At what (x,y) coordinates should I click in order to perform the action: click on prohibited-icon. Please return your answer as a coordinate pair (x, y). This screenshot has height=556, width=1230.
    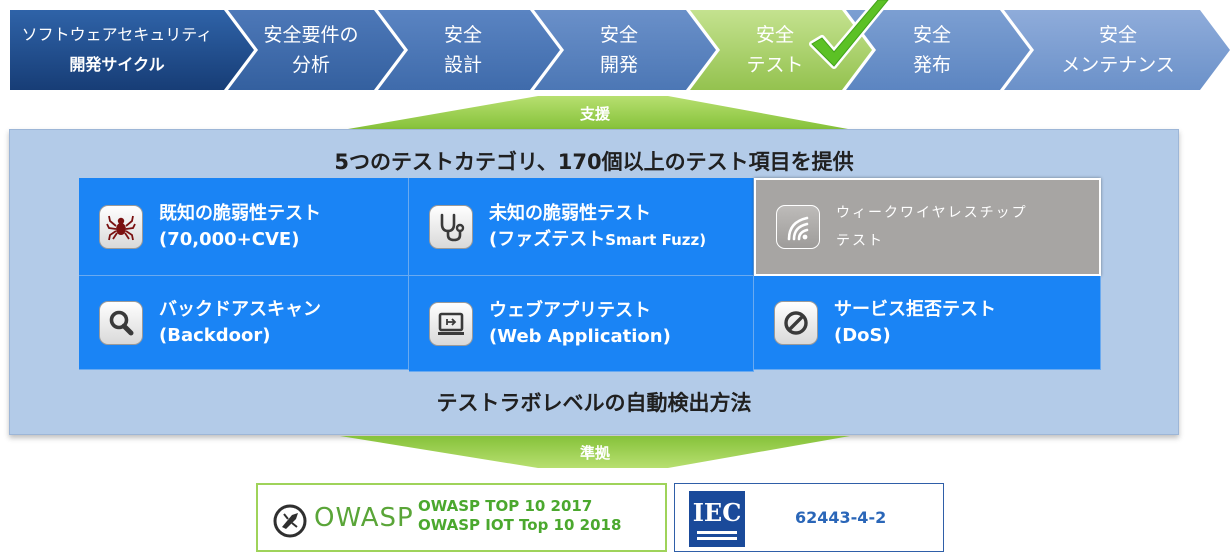
    Looking at the image, I should click on (796, 322).